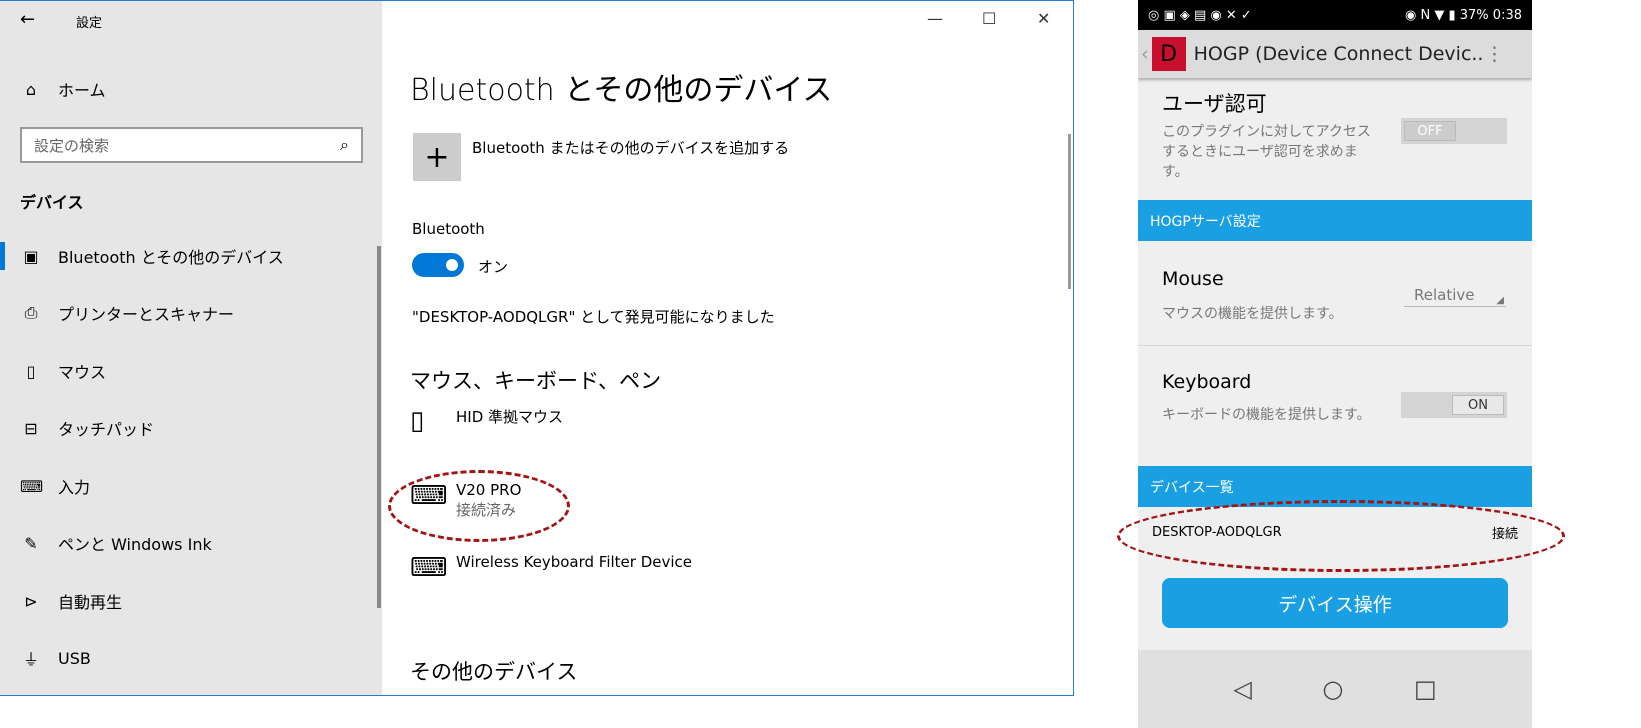  What do you see at coordinates (1425, 689) in the screenshot?
I see `recents-nav-icon: □` at bounding box center [1425, 689].